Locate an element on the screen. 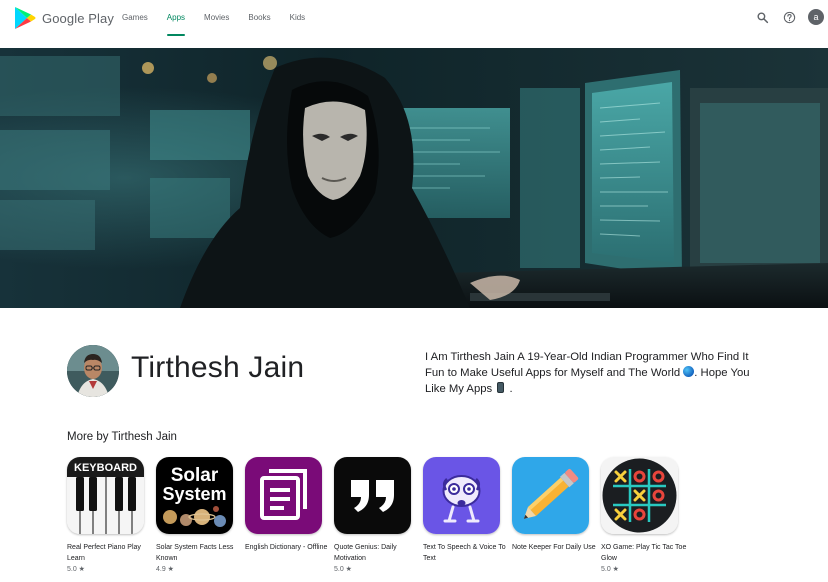  speech-bot-icon is located at coordinates (461, 495).